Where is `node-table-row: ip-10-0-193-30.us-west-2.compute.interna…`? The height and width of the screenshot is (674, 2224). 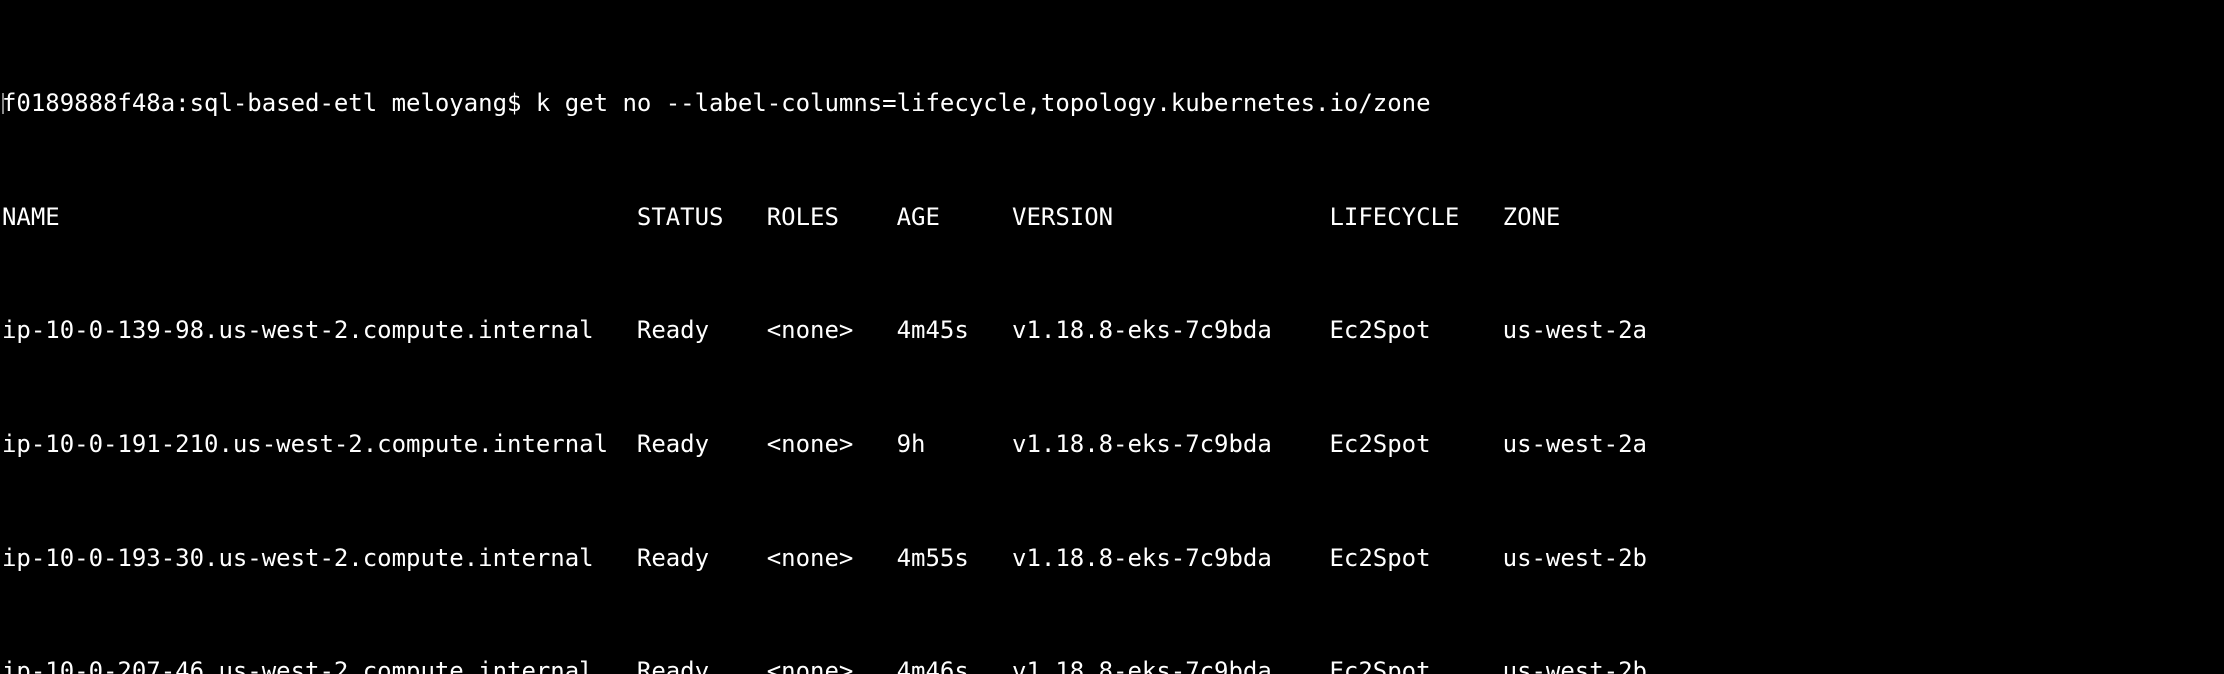 node-table-row: ip-10-0-193-30.us-west-2.compute.interna… is located at coordinates (1113, 558).